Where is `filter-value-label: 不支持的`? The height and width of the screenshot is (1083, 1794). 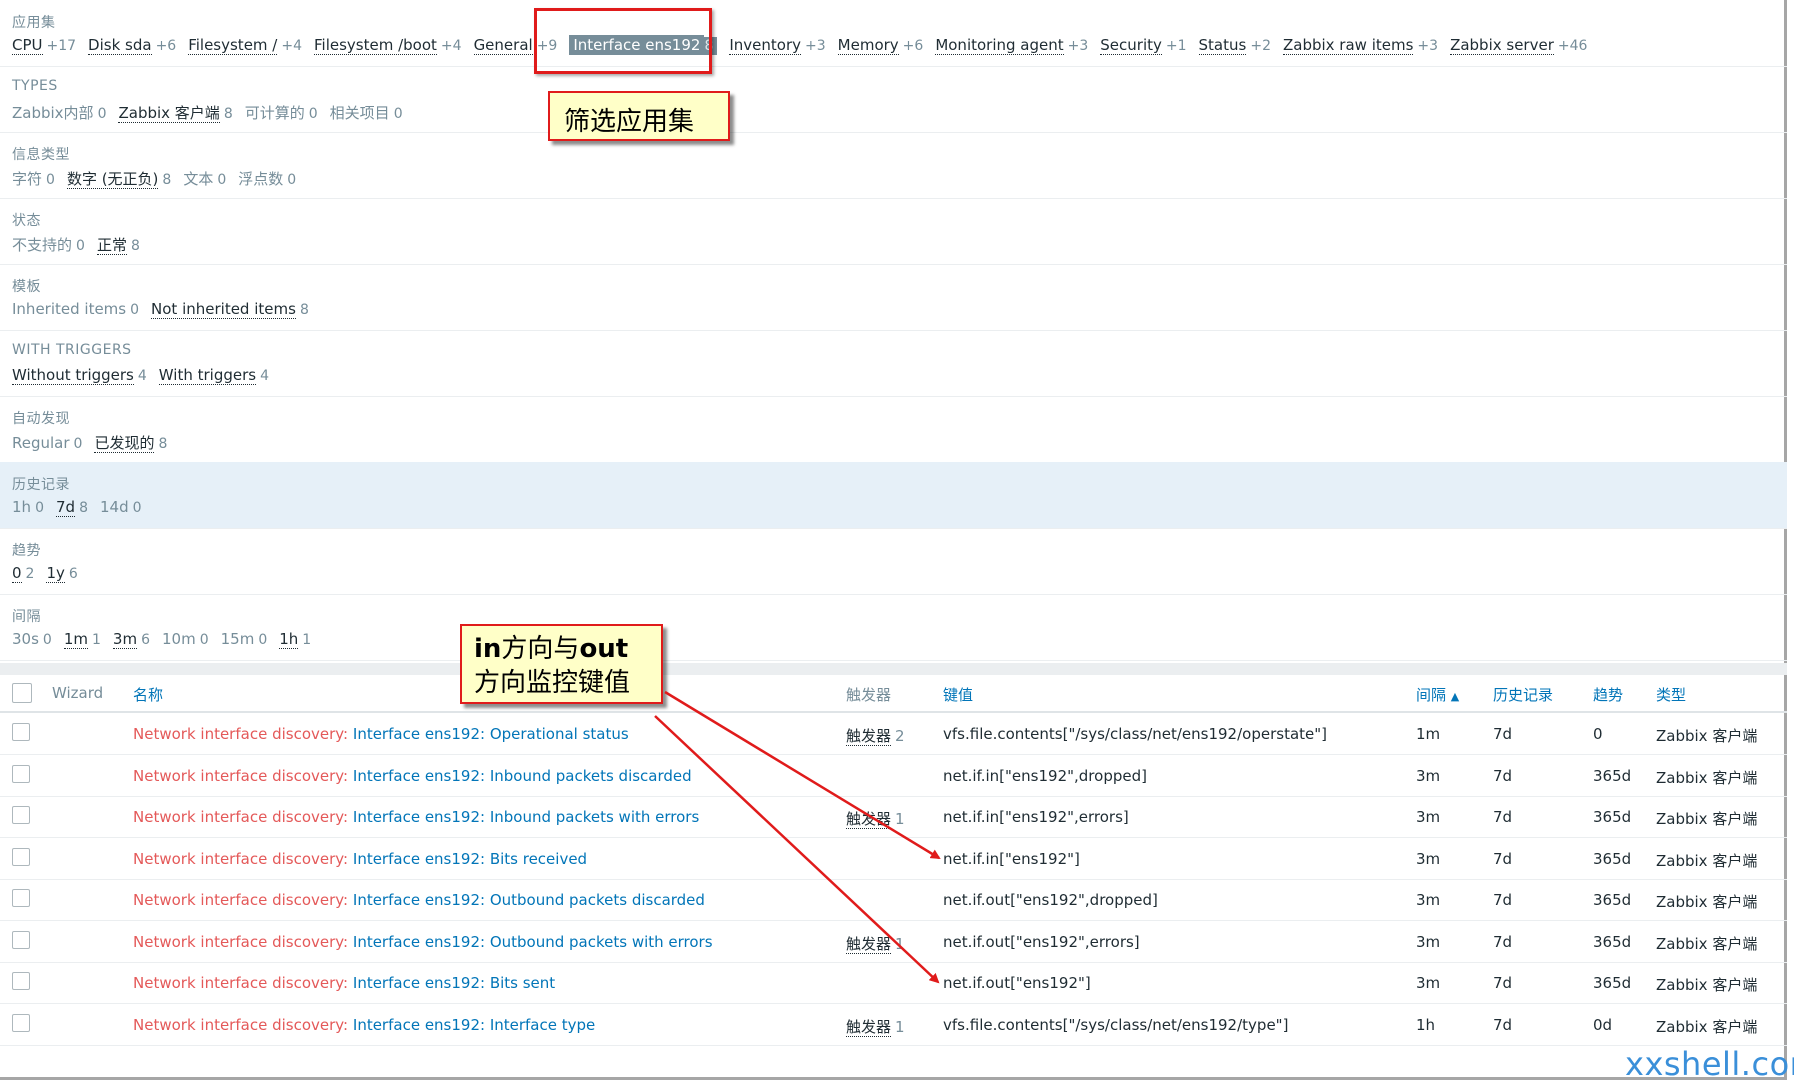 filter-value-label: 不支持的 is located at coordinates (42, 245).